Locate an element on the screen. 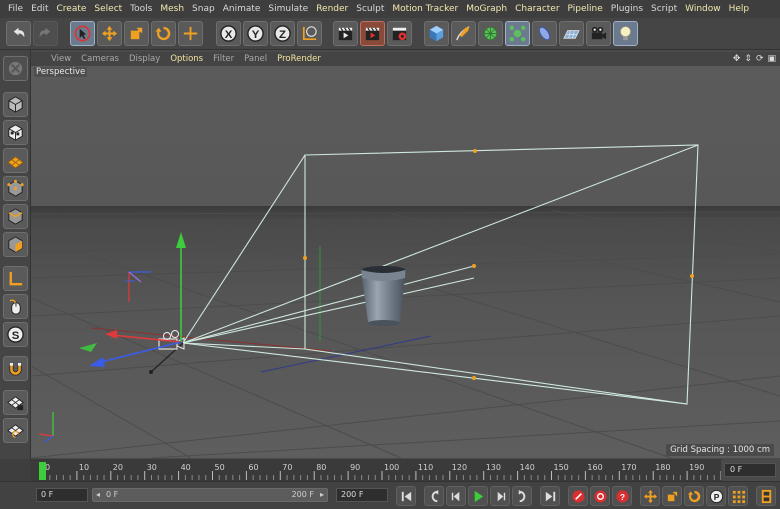  viewport-menu-display: Display is located at coordinates (147, 59).